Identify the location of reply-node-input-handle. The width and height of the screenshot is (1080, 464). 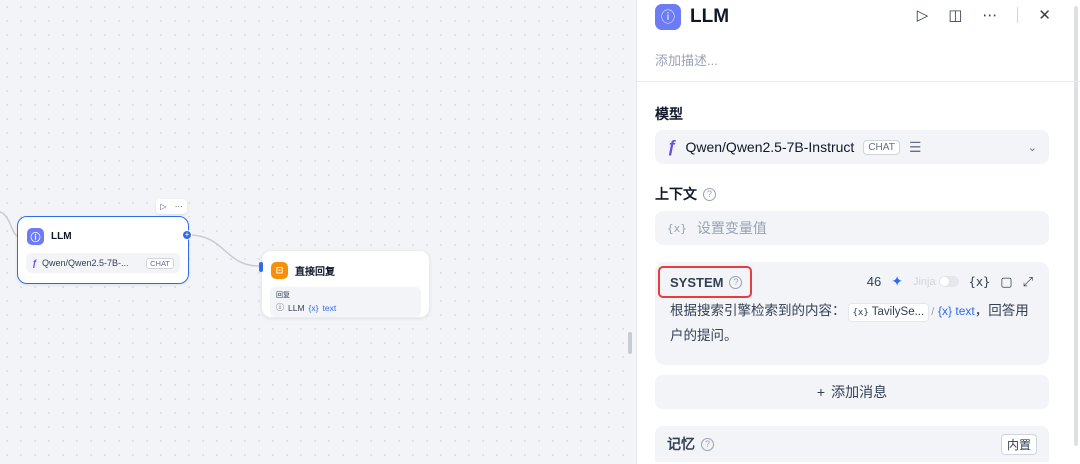
(261, 267).